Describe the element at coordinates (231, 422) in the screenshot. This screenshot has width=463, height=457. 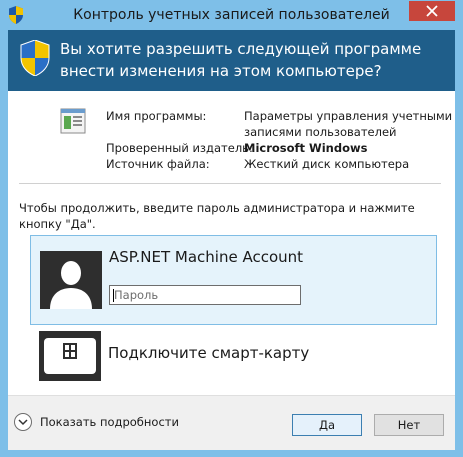
I see `dialog-footer: Показать подробности Да Нет` at that location.